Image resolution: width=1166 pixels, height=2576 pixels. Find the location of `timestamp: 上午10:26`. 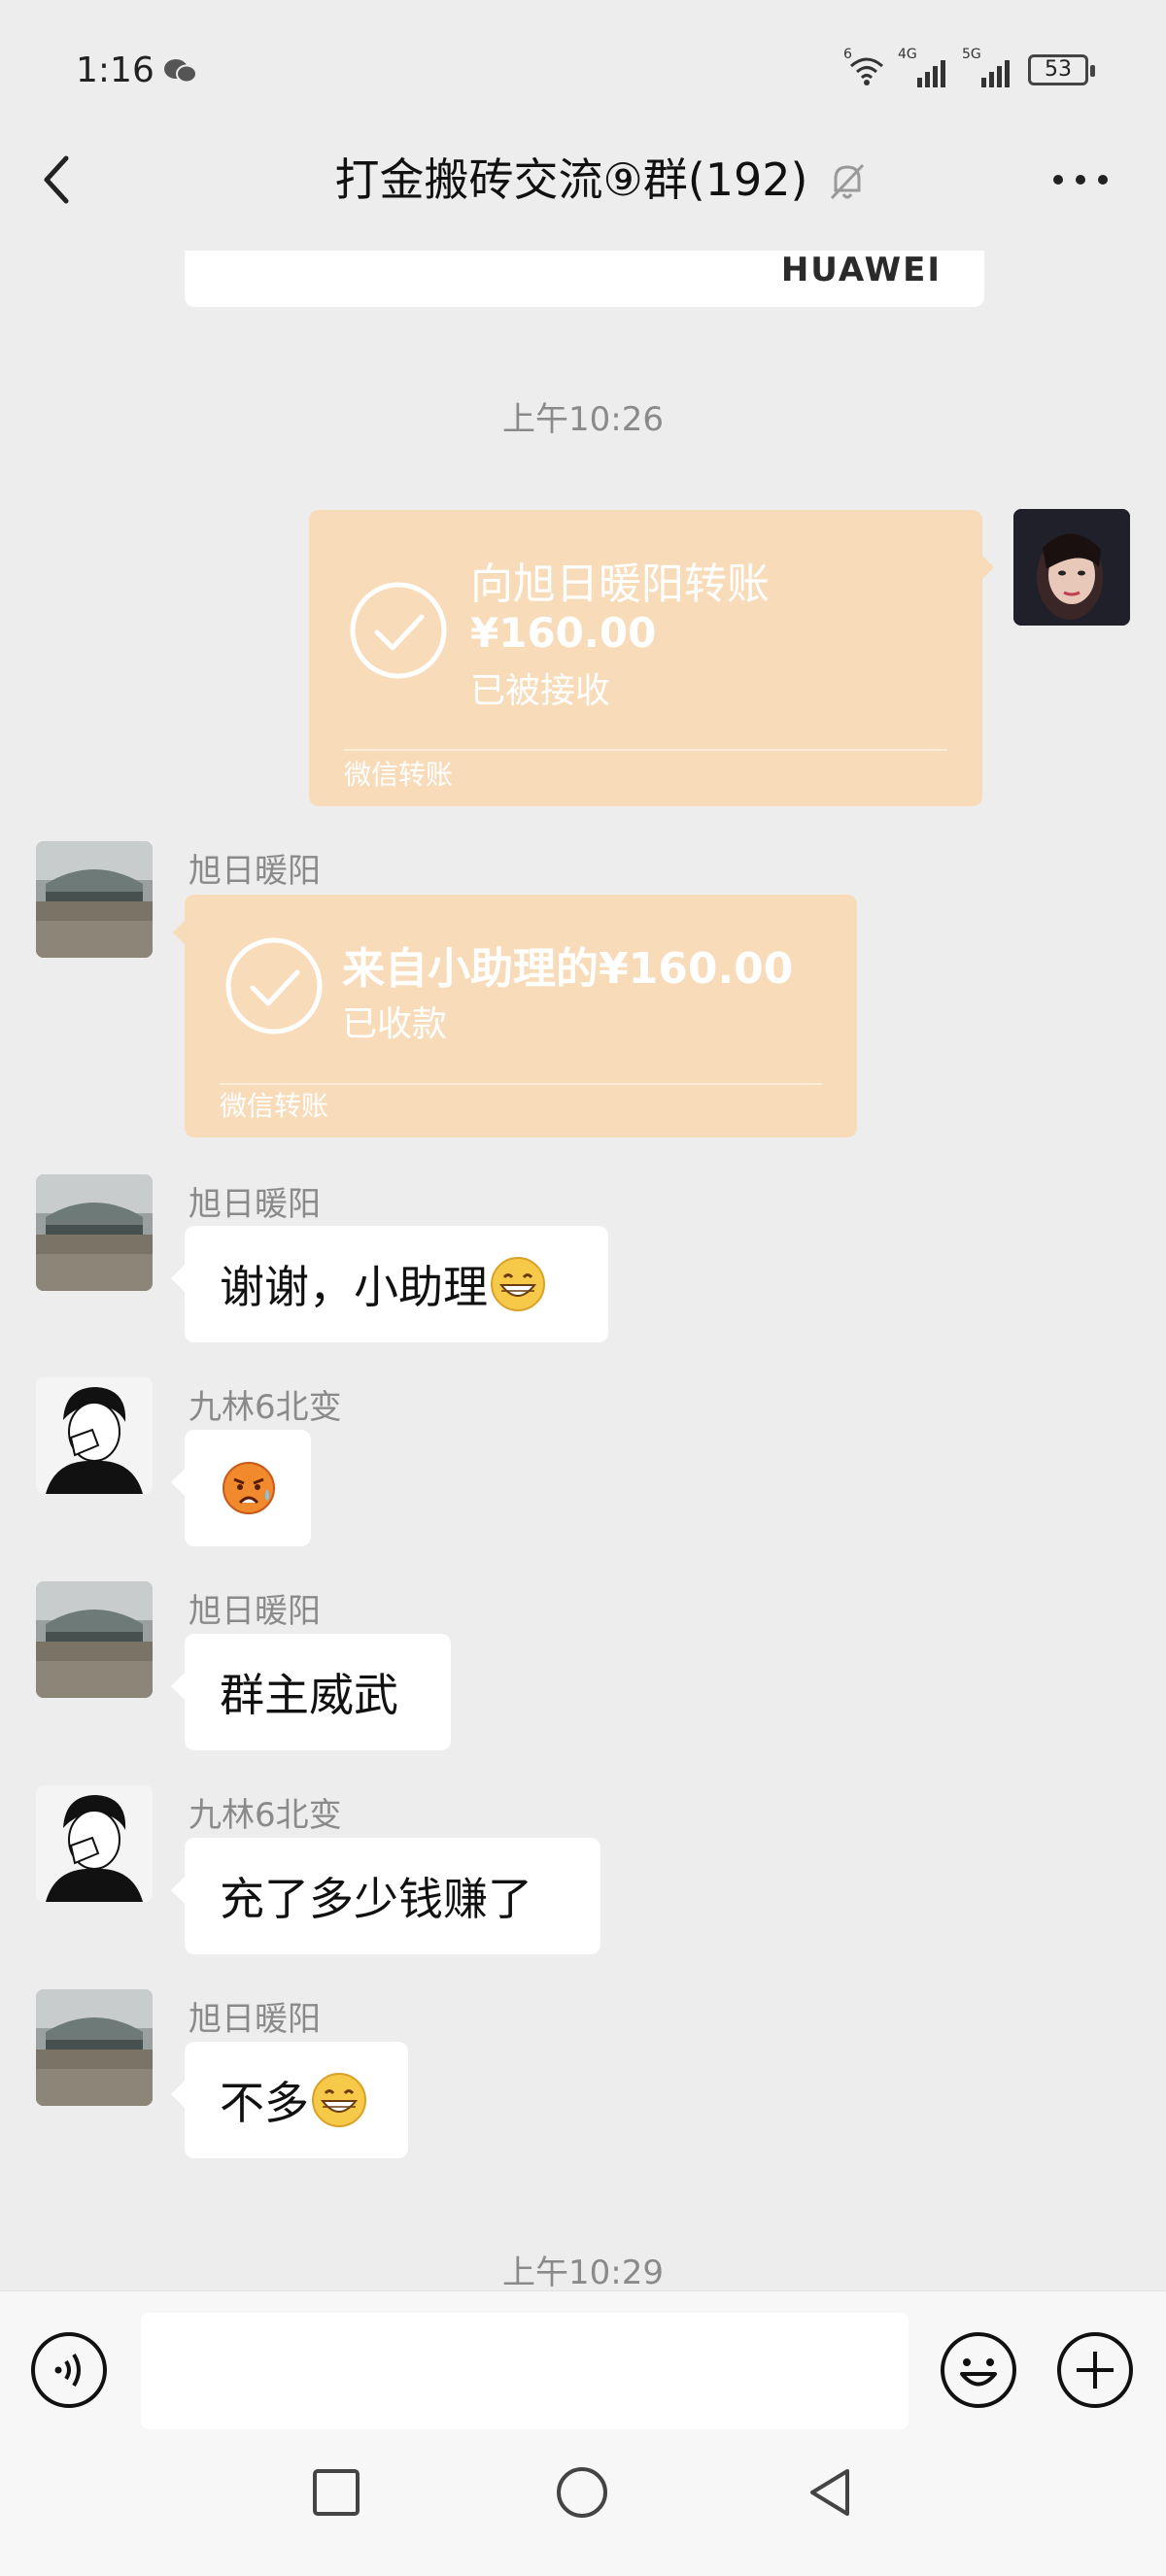

timestamp: 上午10:26 is located at coordinates (583, 419).